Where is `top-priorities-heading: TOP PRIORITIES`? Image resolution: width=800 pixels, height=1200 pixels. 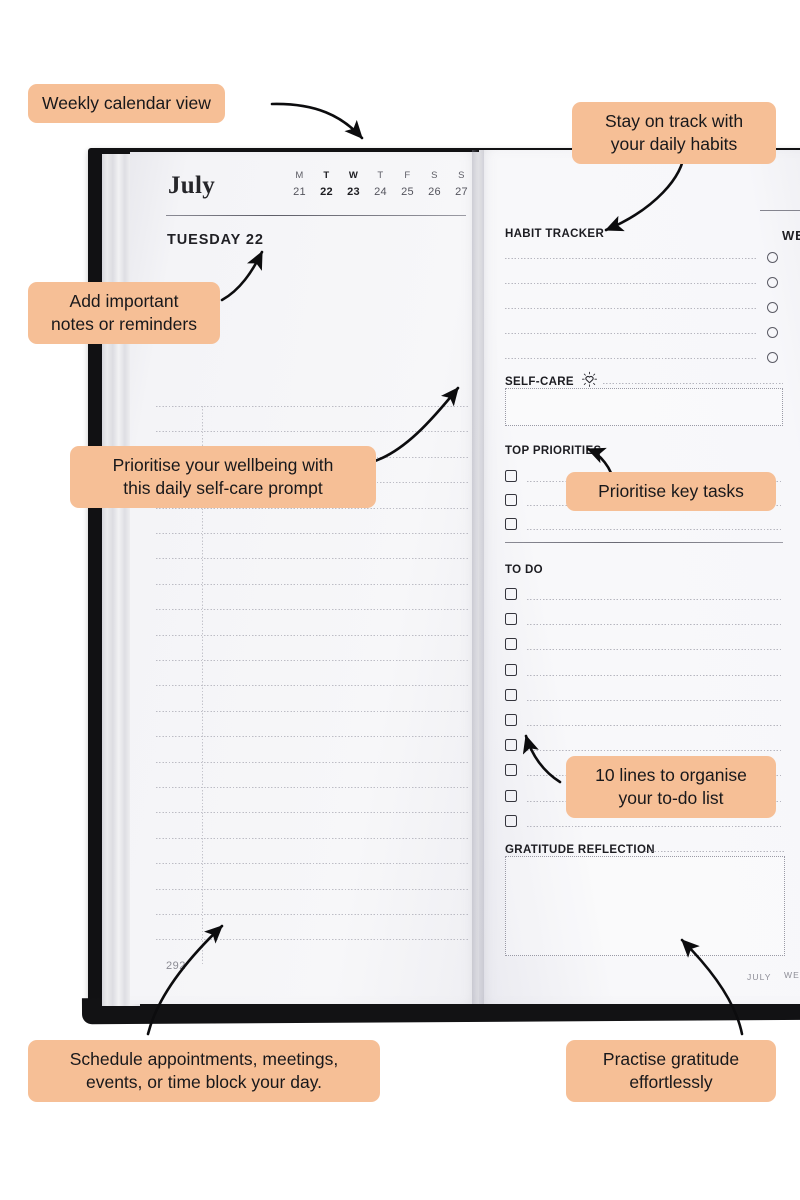 top-priorities-heading: TOP PRIORITIES is located at coordinates (553, 451).